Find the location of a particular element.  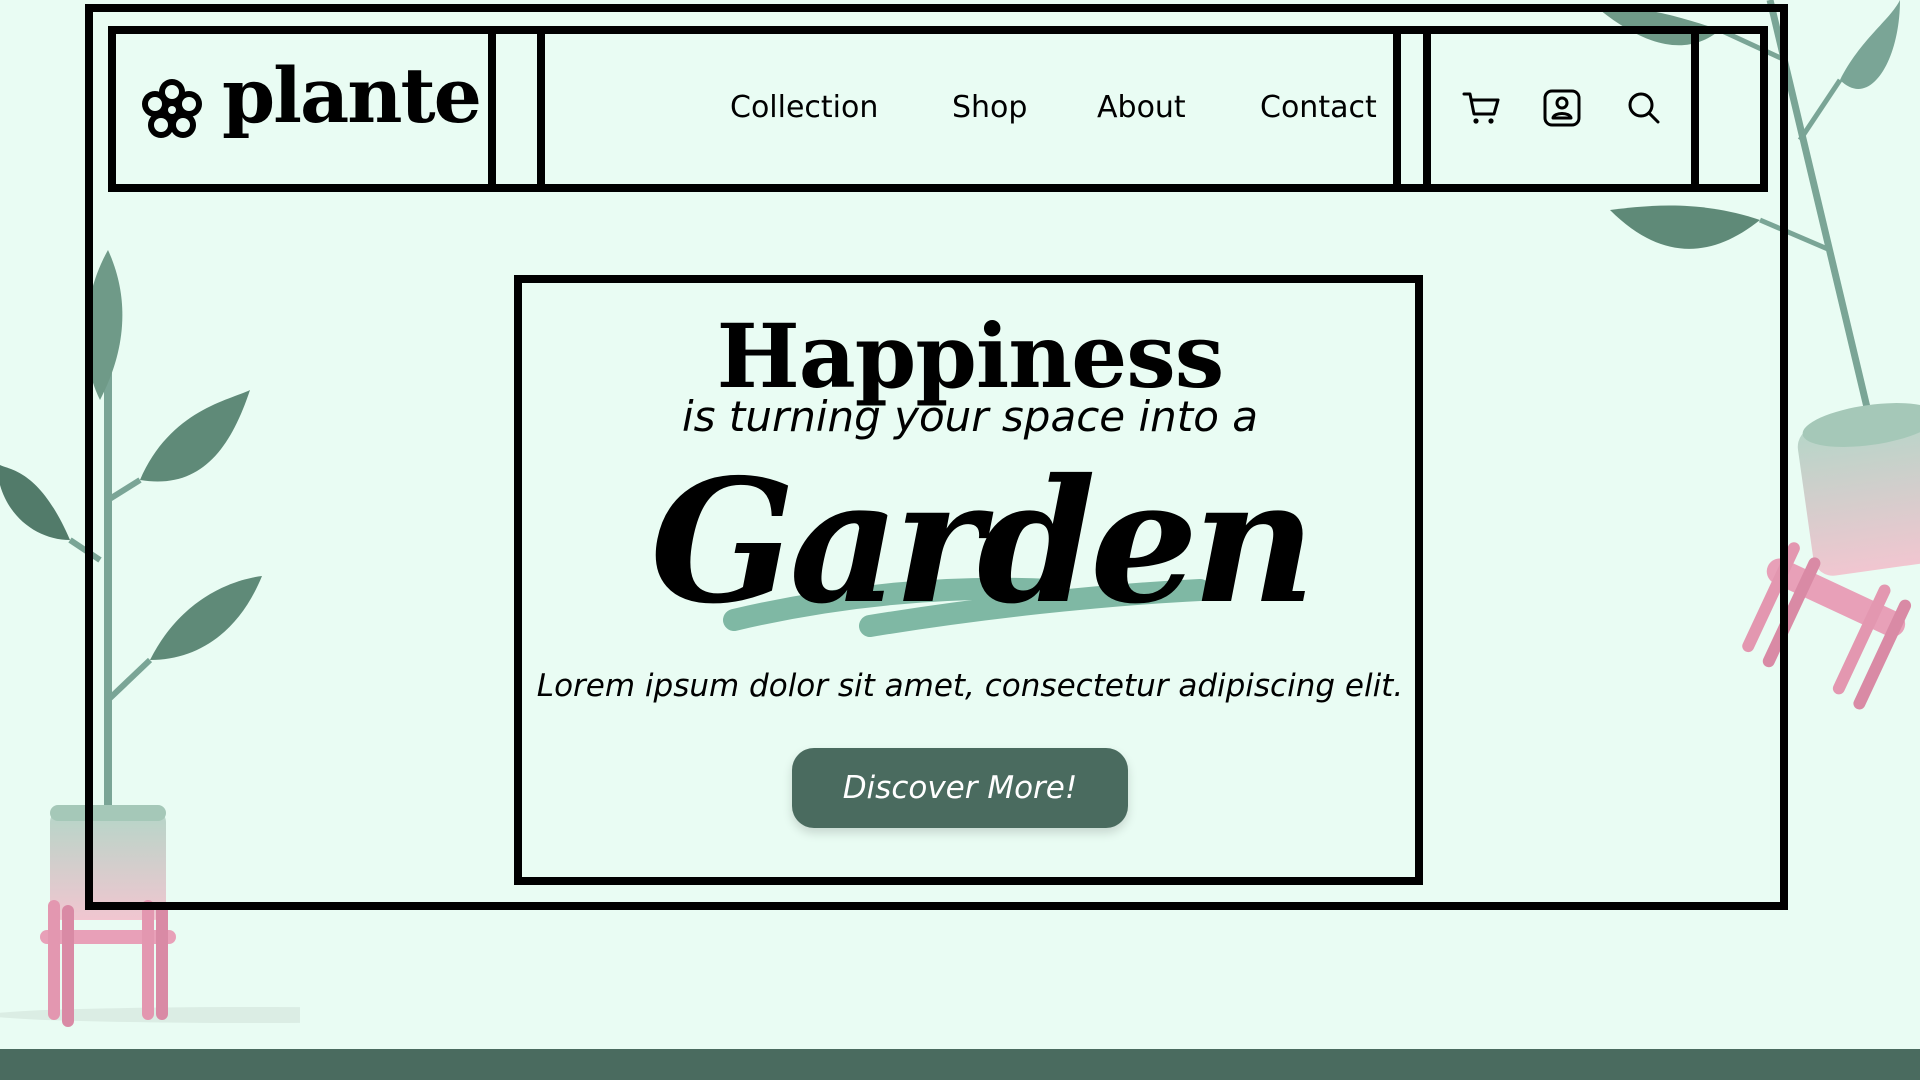

footer-bar is located at coordinates (960, 1064).